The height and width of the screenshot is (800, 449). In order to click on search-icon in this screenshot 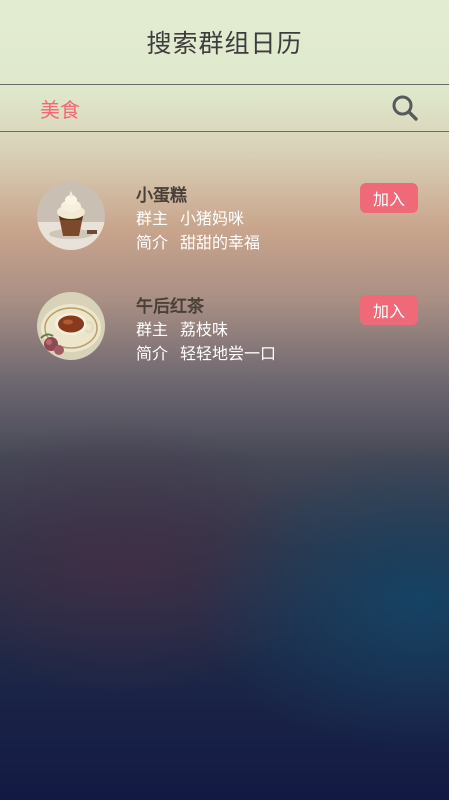, I will do `click(405, 108)`.